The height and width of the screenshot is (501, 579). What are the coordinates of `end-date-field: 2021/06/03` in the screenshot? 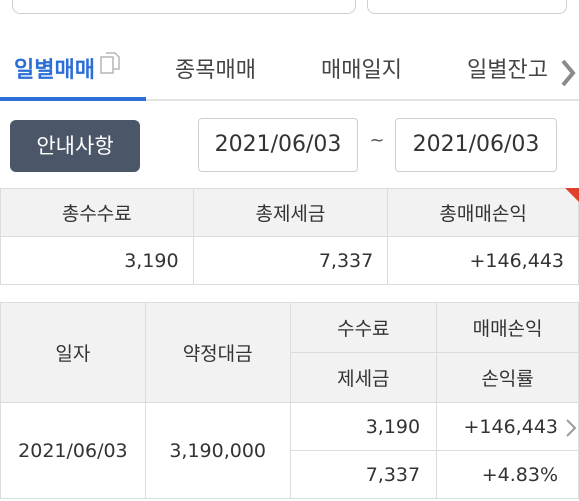 It's located at (476, 145).